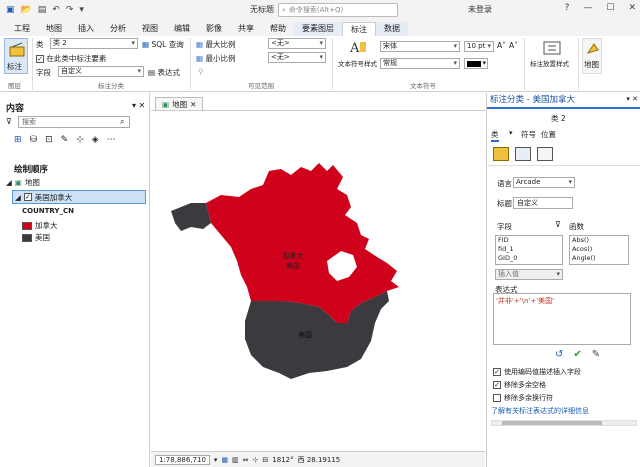  I want to click on list-by-drawing-order-icon: ⊞, so click(18, 140).